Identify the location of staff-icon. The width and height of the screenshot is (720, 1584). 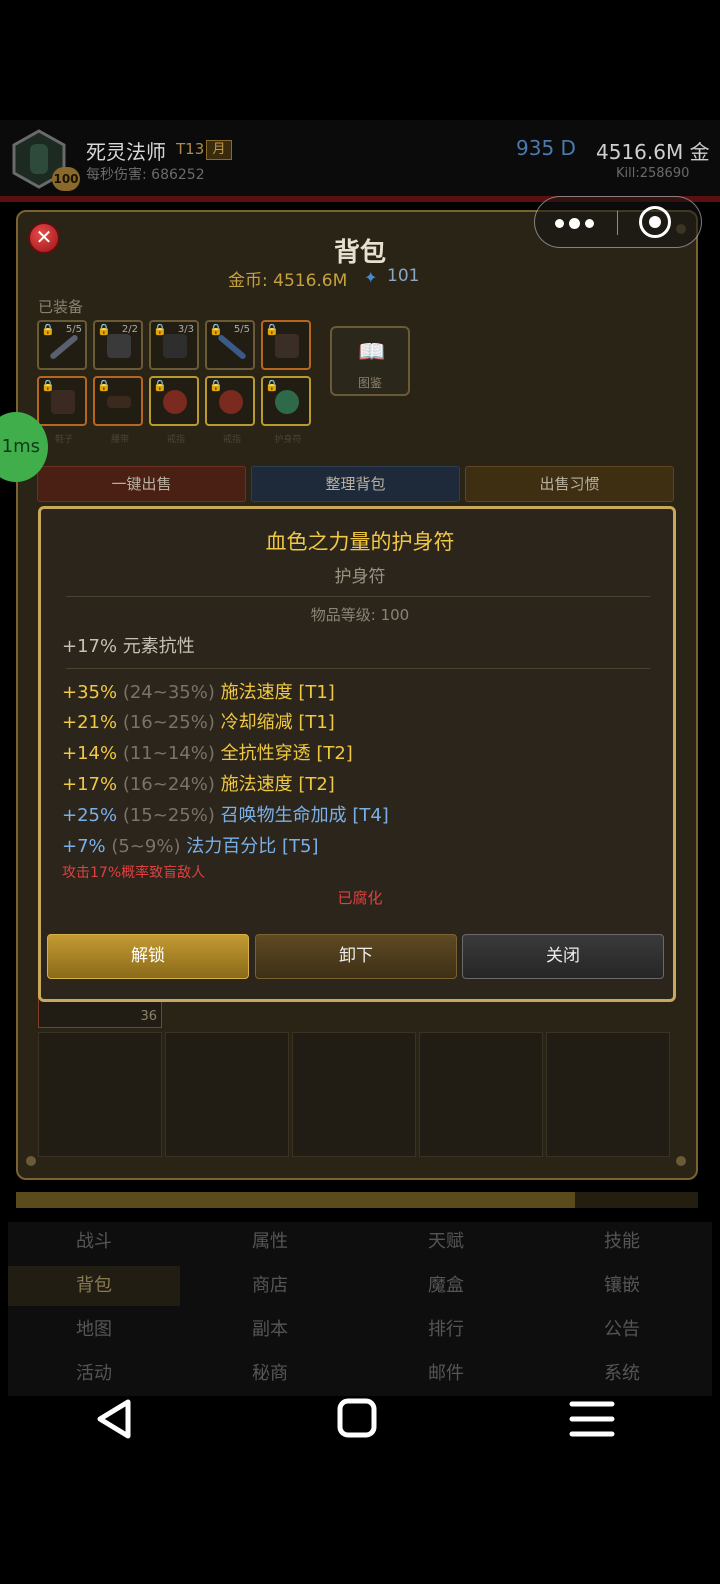
(232, 347).